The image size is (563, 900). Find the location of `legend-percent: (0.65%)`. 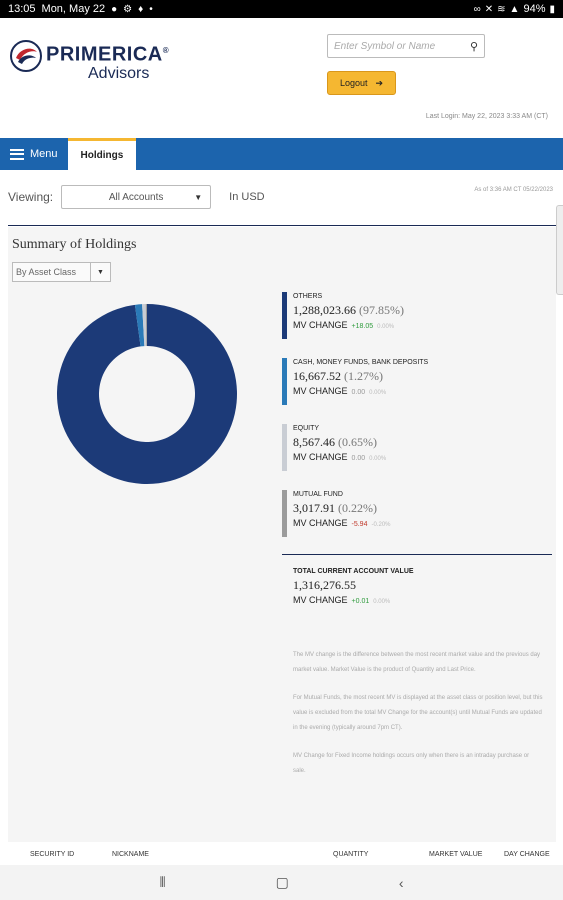

legend-percent: (0.65%) is located at coordinates (357, 442).